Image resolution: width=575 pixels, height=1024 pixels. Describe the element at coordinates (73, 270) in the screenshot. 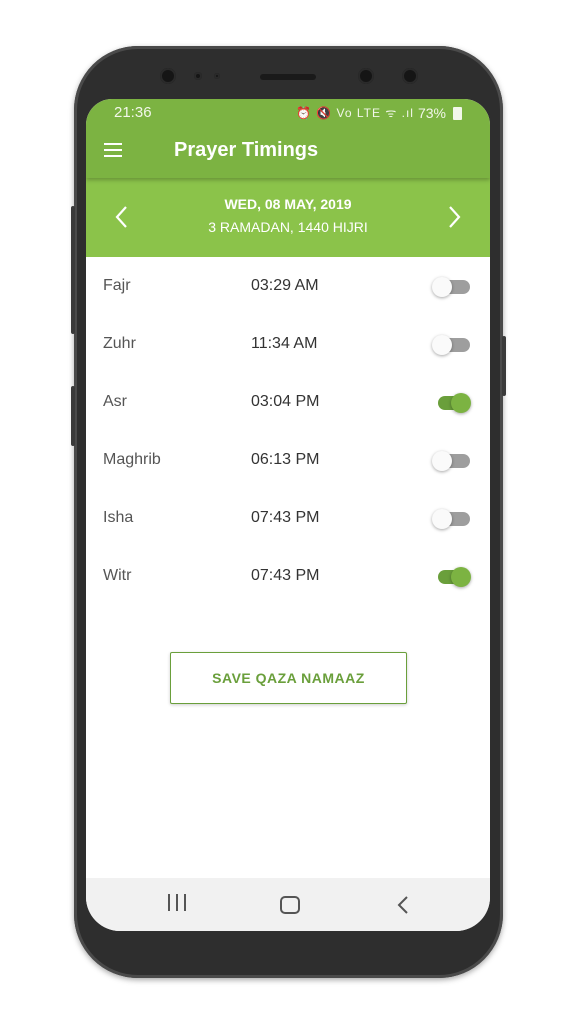

I see `volume-button` at that location.